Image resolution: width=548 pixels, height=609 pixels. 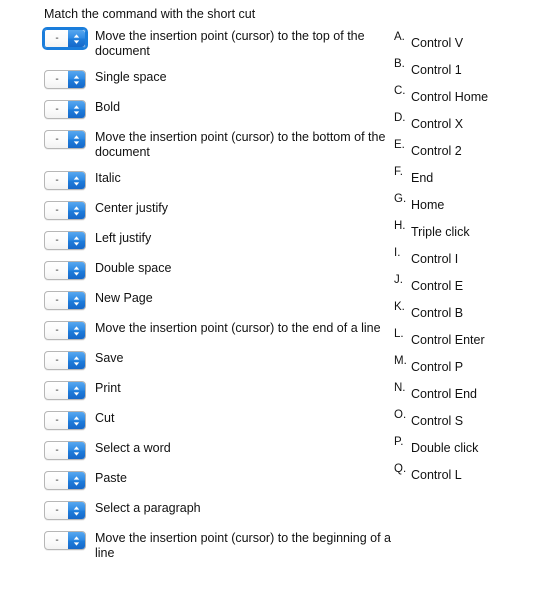 I want to click on option-text: Control P, so click(x=437, y=367).